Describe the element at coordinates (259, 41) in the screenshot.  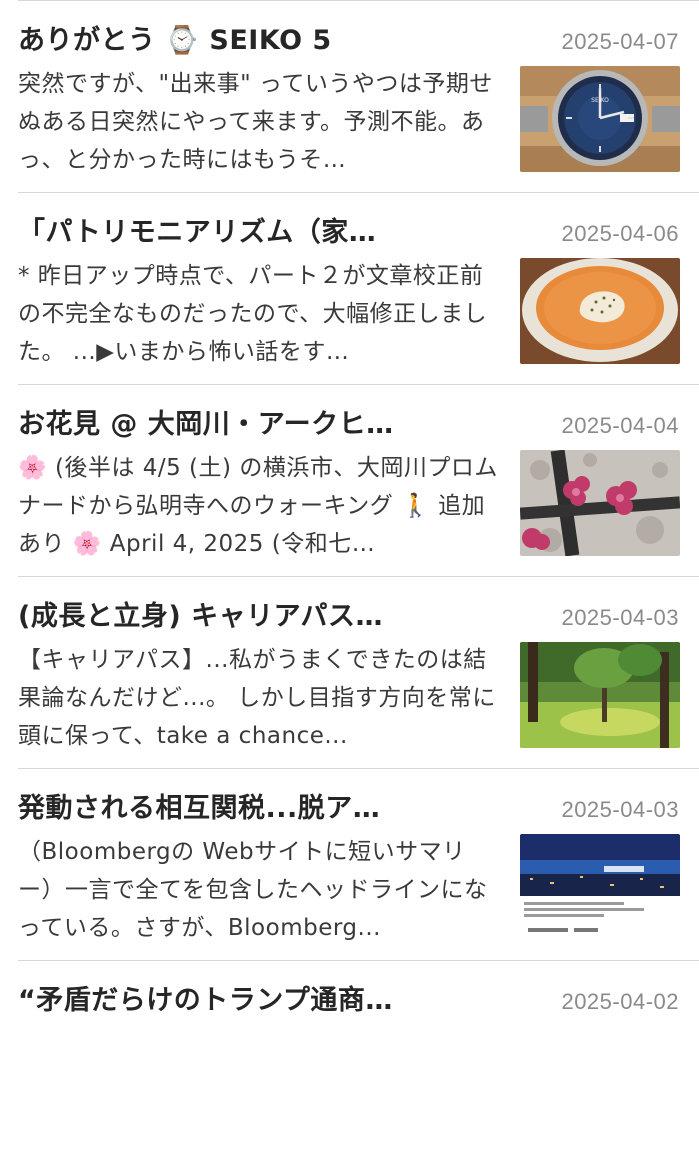
I see `post-title: ありがとう ⌚ SEIKO 5` at that location.